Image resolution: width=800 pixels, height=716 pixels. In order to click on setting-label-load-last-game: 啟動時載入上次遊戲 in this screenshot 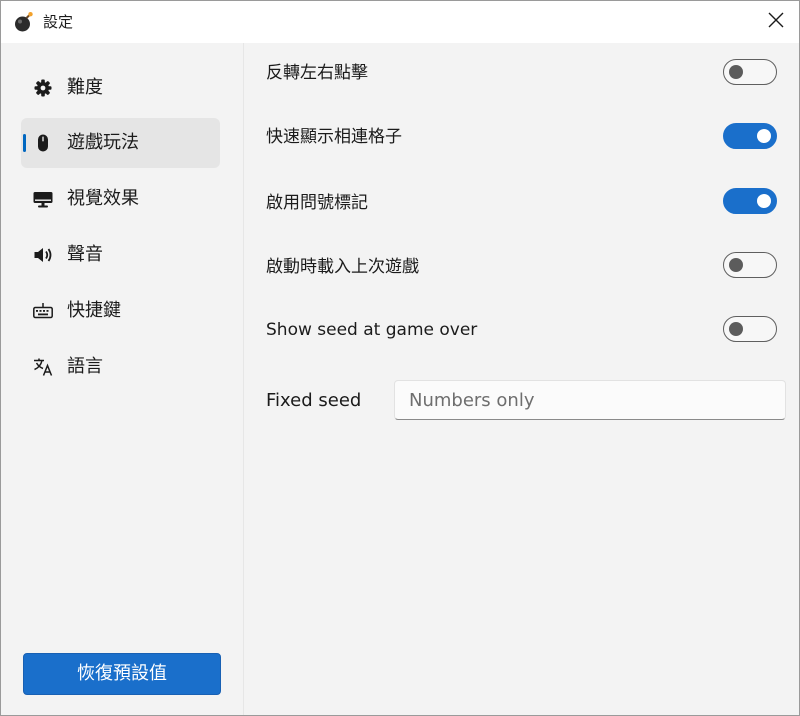, I will do `click(342, 267)`.